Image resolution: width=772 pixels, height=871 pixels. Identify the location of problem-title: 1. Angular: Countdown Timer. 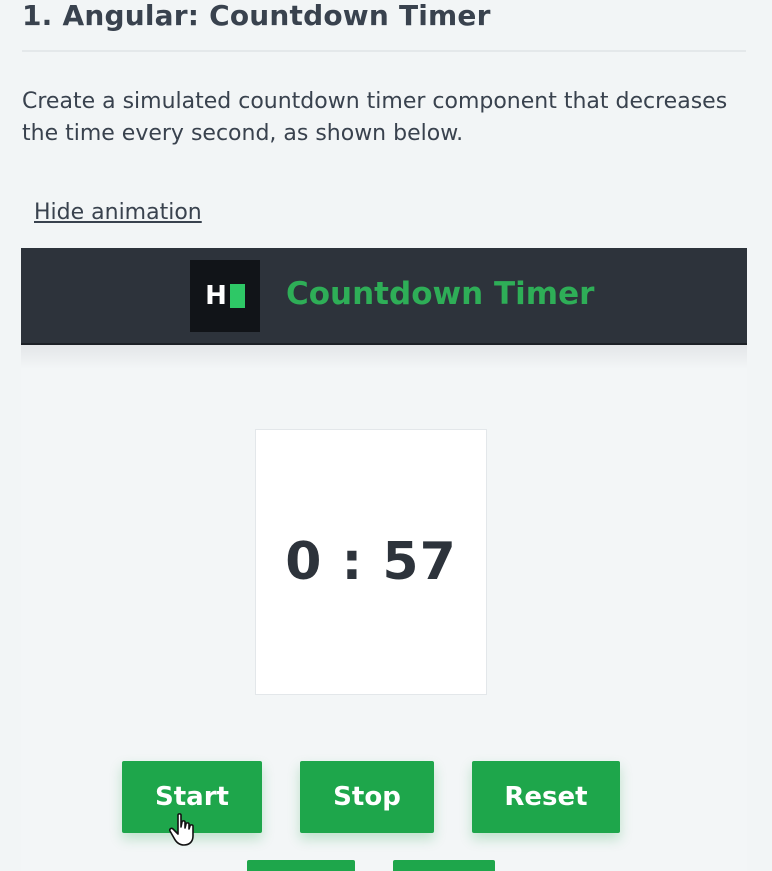
(256, 16).